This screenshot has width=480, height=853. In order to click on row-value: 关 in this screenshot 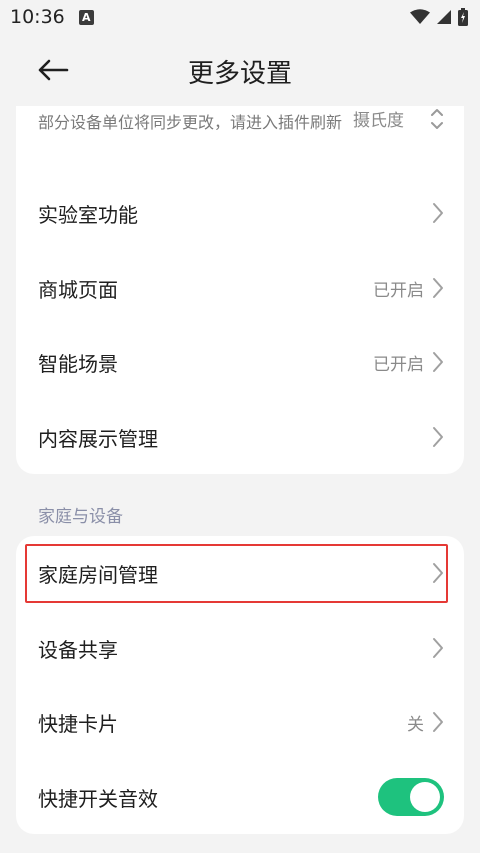, I will do `click(415, 724)`.